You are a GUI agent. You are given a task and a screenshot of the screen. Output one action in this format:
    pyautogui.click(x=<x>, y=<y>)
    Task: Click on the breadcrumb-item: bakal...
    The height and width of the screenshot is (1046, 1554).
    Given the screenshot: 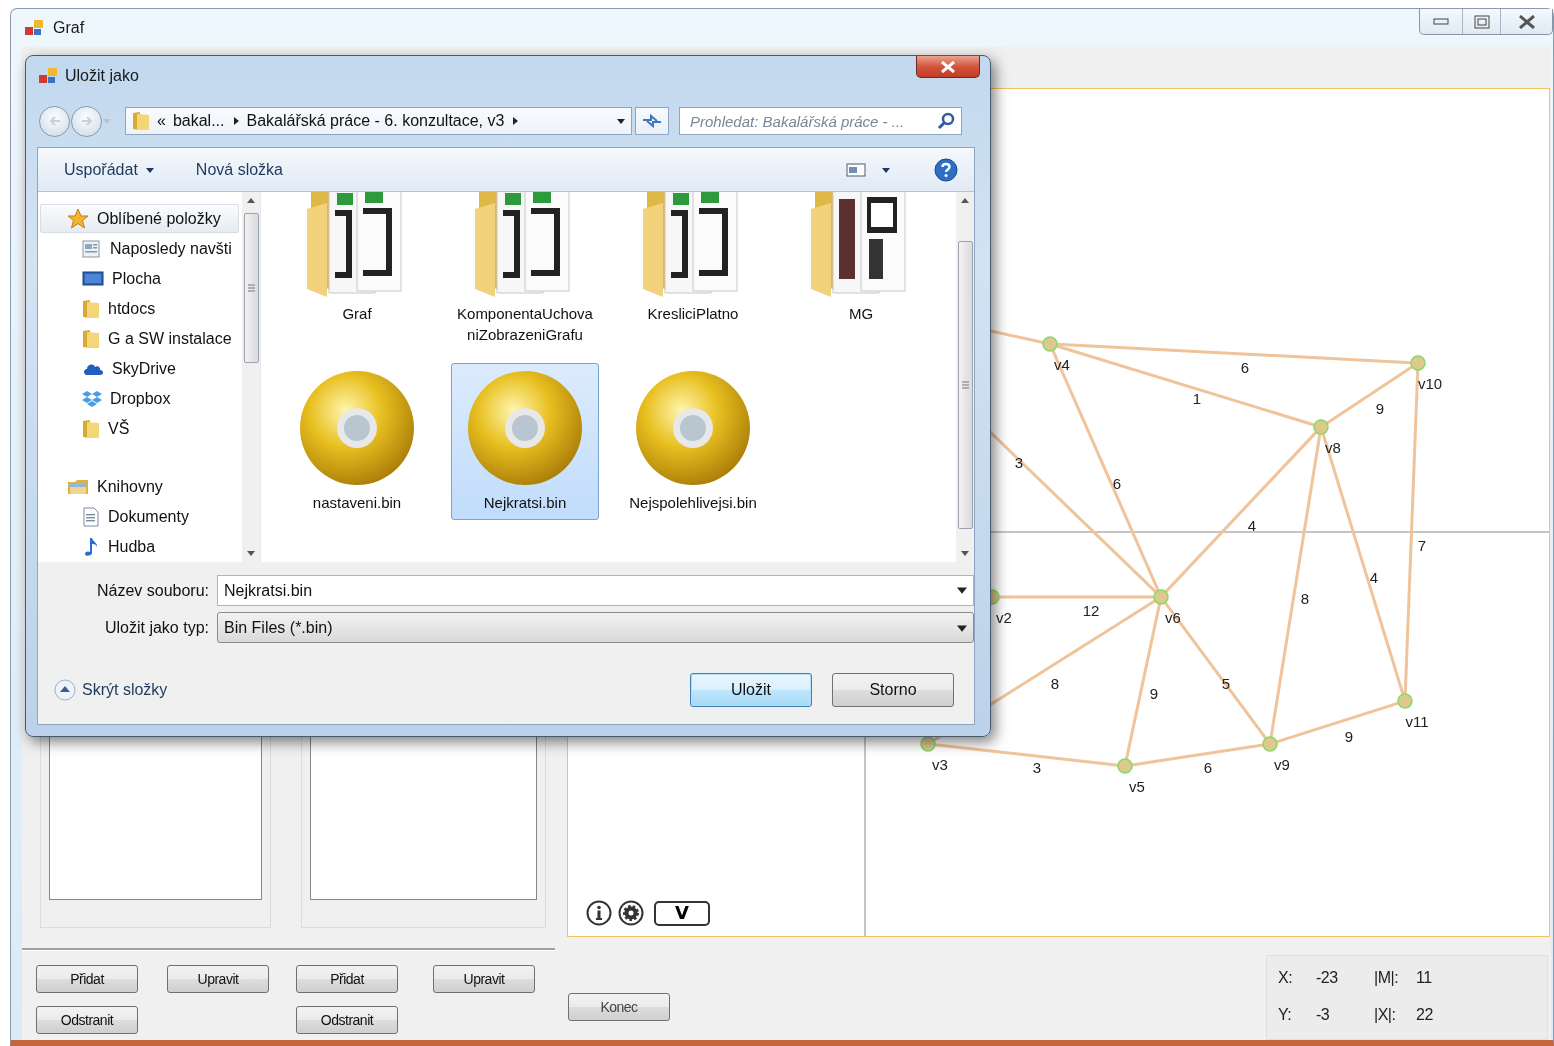 What is the action you would take?
    pyautogui.click(x=198, y=121)
    